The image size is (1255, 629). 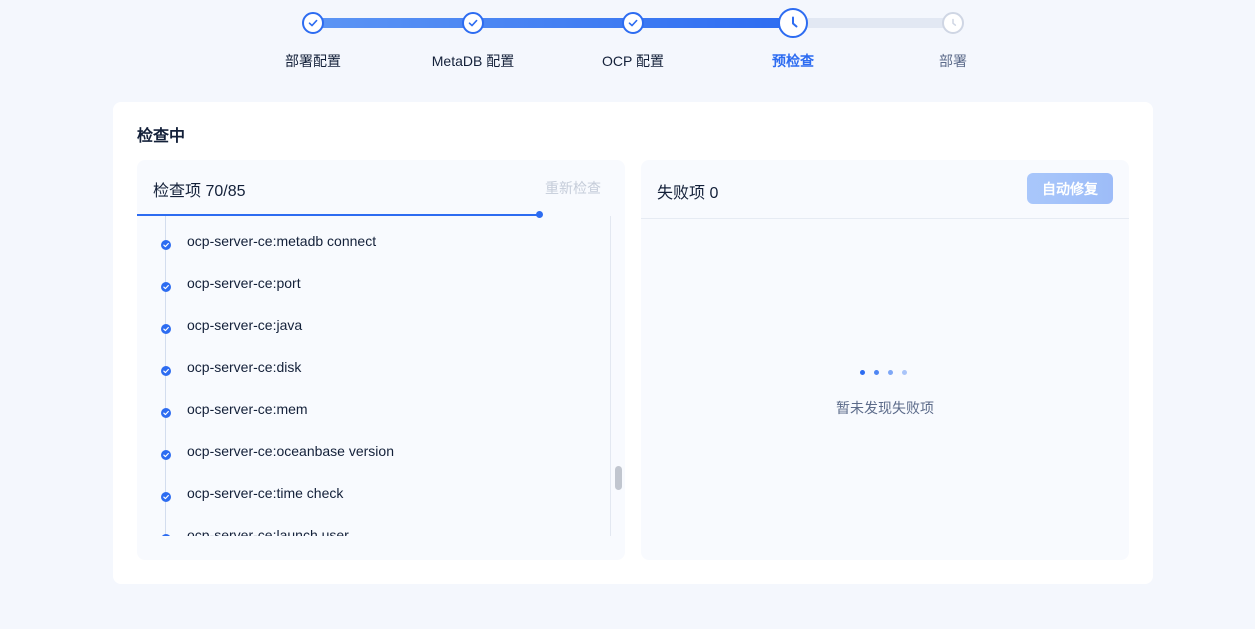 I want to click on check-item-label: ocp-server-ce:metadb connect, so click(x=282, y=241).